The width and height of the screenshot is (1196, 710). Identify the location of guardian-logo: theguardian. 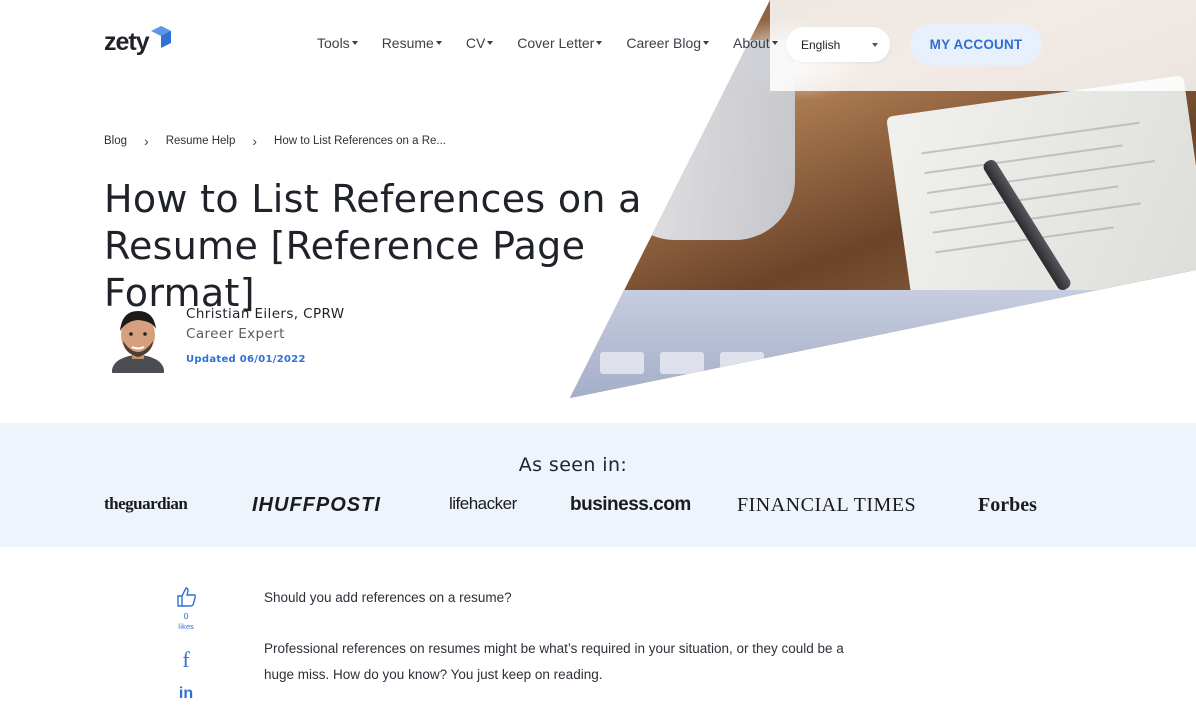
(146, 503).